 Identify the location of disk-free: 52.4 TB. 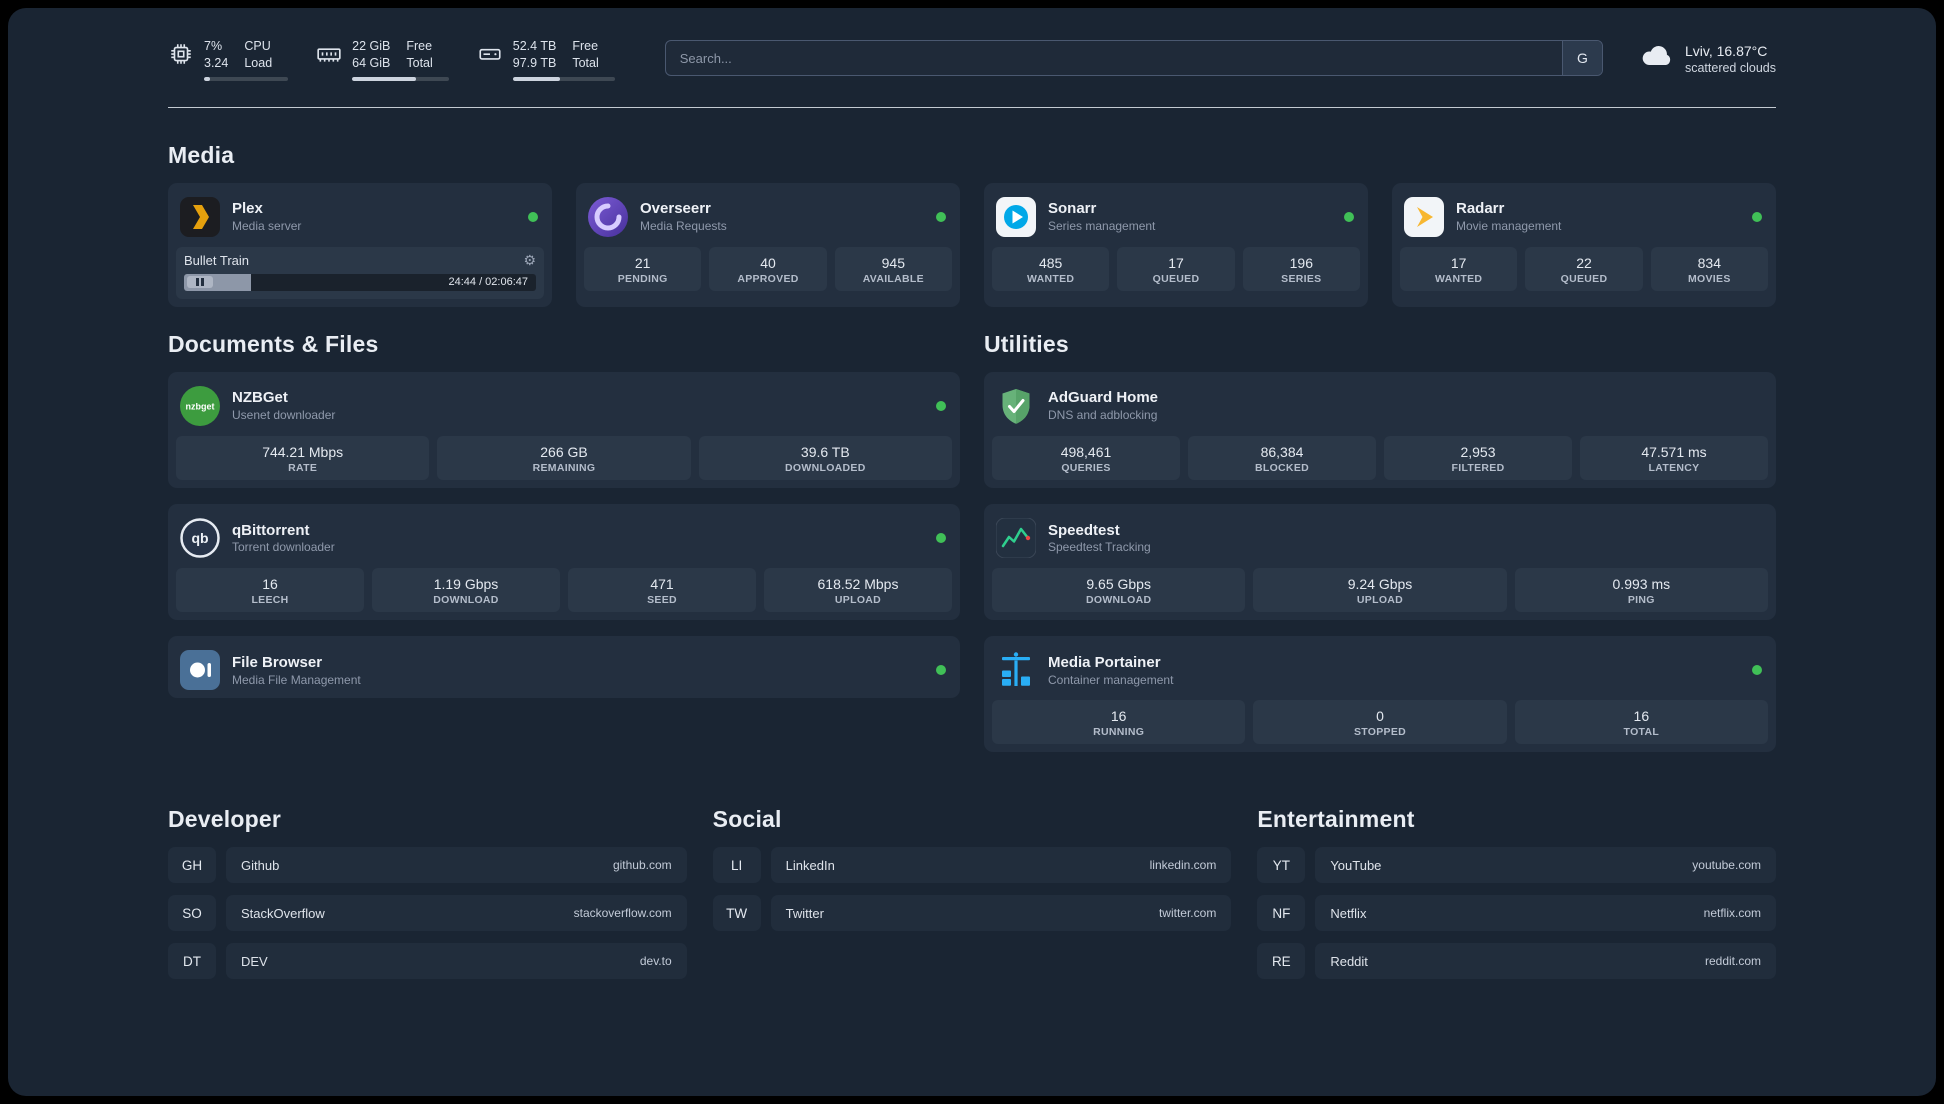
(534, 46).